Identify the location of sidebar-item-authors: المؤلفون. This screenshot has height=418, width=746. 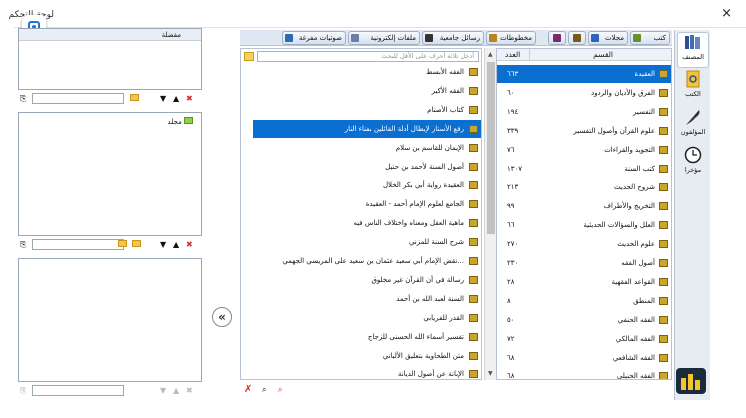
(693, 125).